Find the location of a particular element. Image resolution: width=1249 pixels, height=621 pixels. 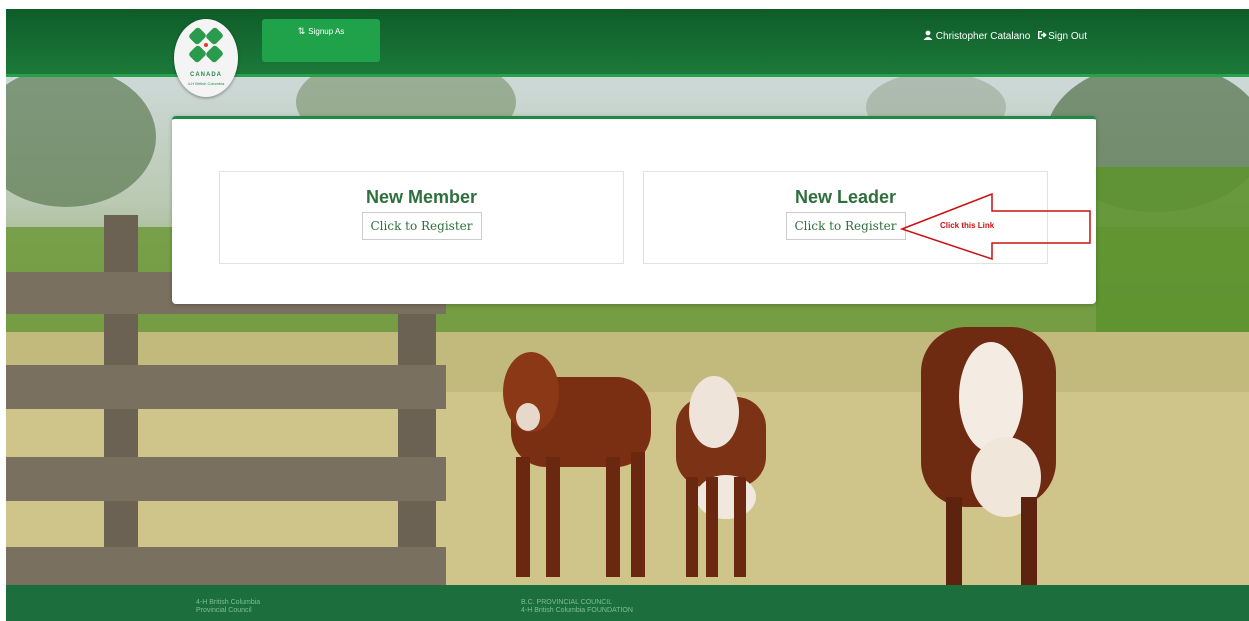

new-member-title: New Member is located at coordinates (421, 197).